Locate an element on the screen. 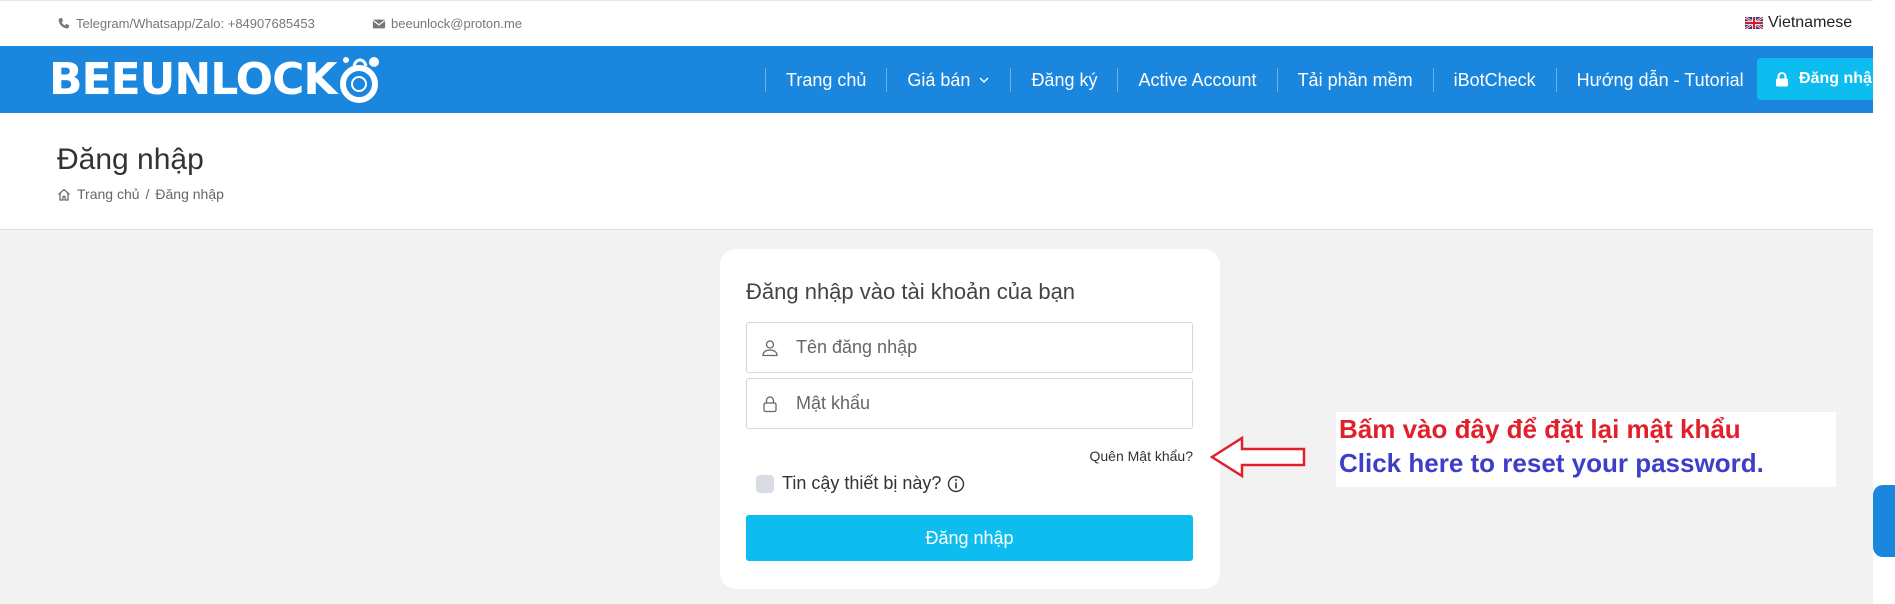 Image resolution: width=1895 pixels, height=604 pixels. nav-item-active-account-label: Active Account is located at coordinates (1197, 79).